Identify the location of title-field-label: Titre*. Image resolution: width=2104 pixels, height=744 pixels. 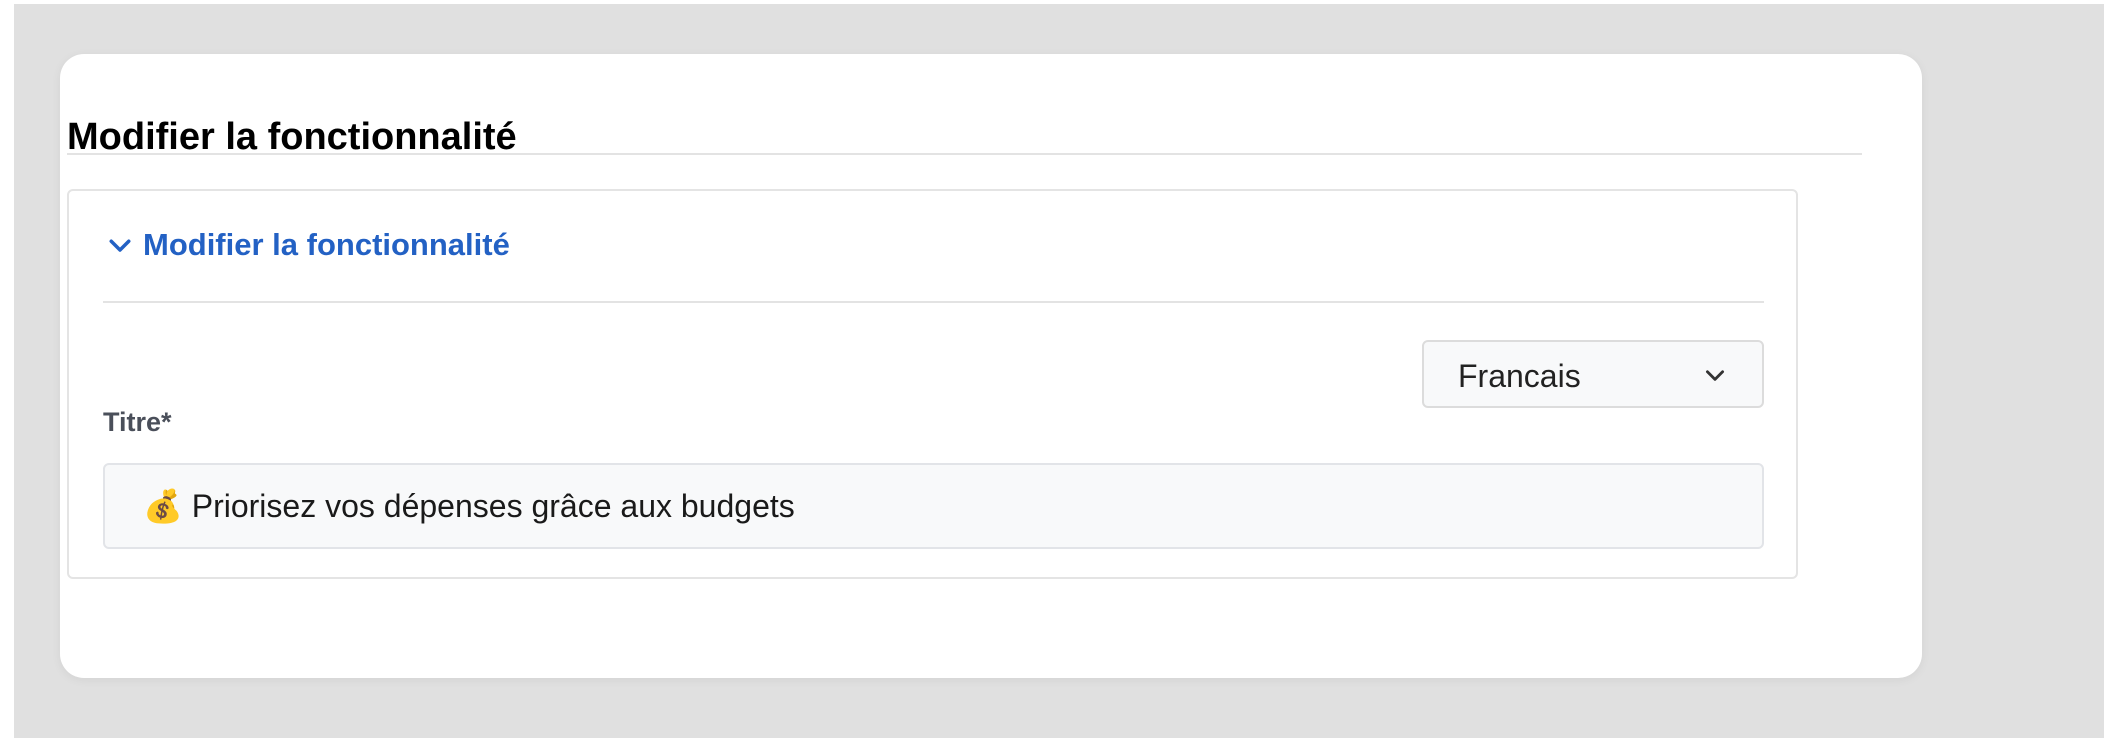
(137, 422).